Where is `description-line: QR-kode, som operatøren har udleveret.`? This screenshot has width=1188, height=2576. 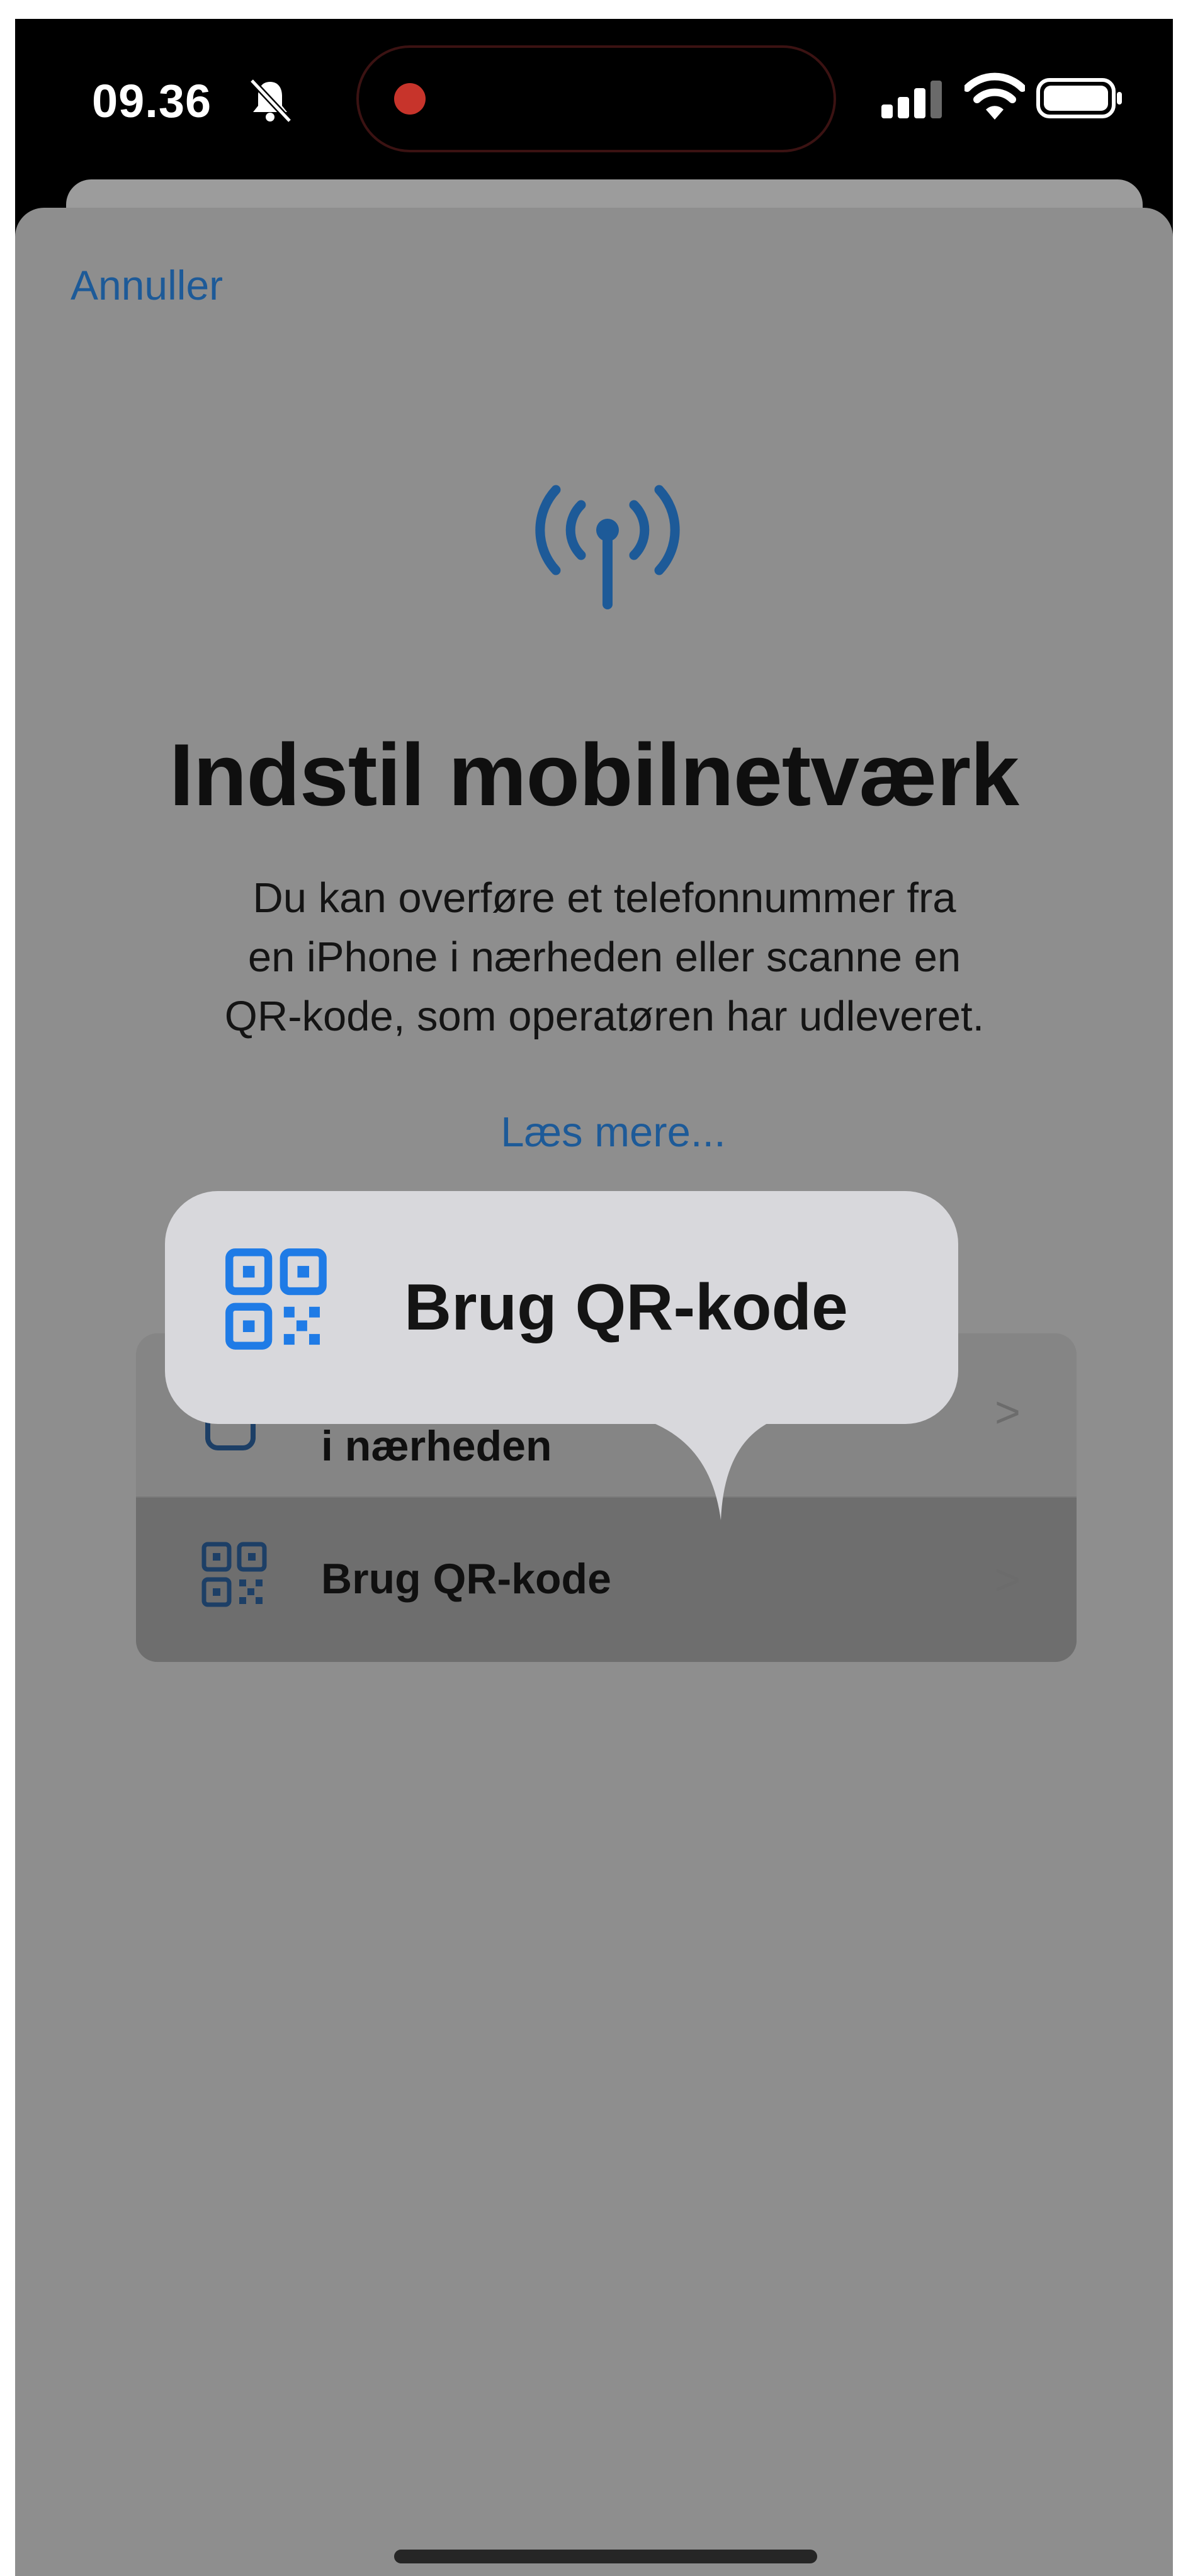 description-line: QR-kode, som operatøren har udleveret. is located at coordinates (604, 1016).